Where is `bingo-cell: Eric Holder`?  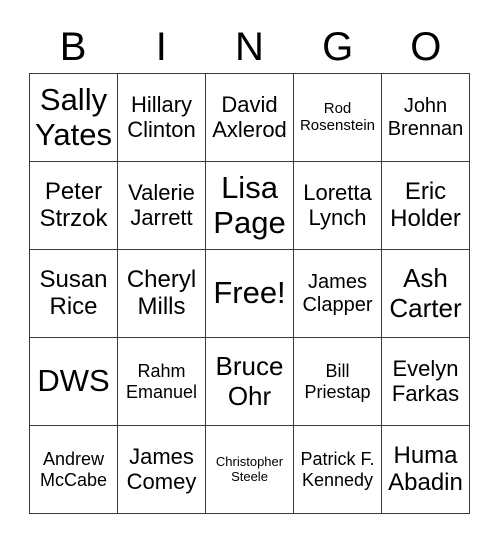
bingo-cell: Eric Holder is located at coordinates (426, 206).